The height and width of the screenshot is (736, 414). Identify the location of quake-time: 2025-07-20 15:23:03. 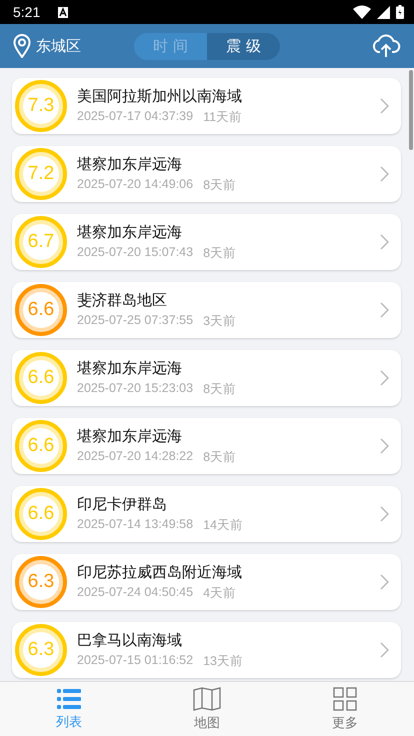
(135, 388).